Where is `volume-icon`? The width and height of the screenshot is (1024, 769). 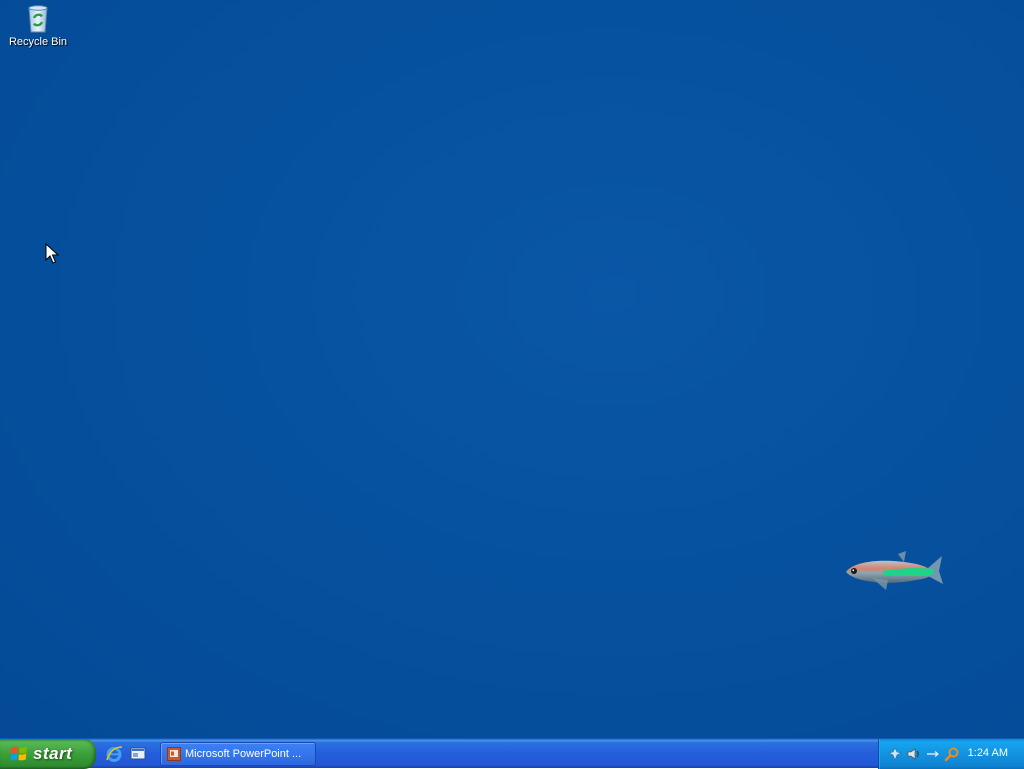
volume-icon is located at coordinates (914, 754).